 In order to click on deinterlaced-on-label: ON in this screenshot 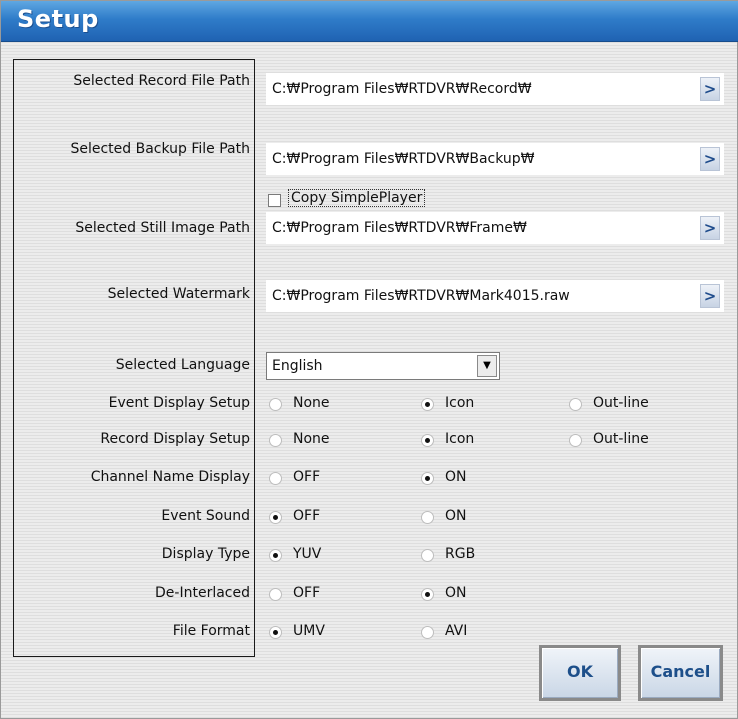, I will do `click(456, 593)`.